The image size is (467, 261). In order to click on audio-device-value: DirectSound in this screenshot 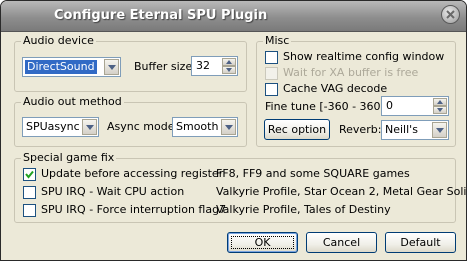, I will do `click(61, 67)`.